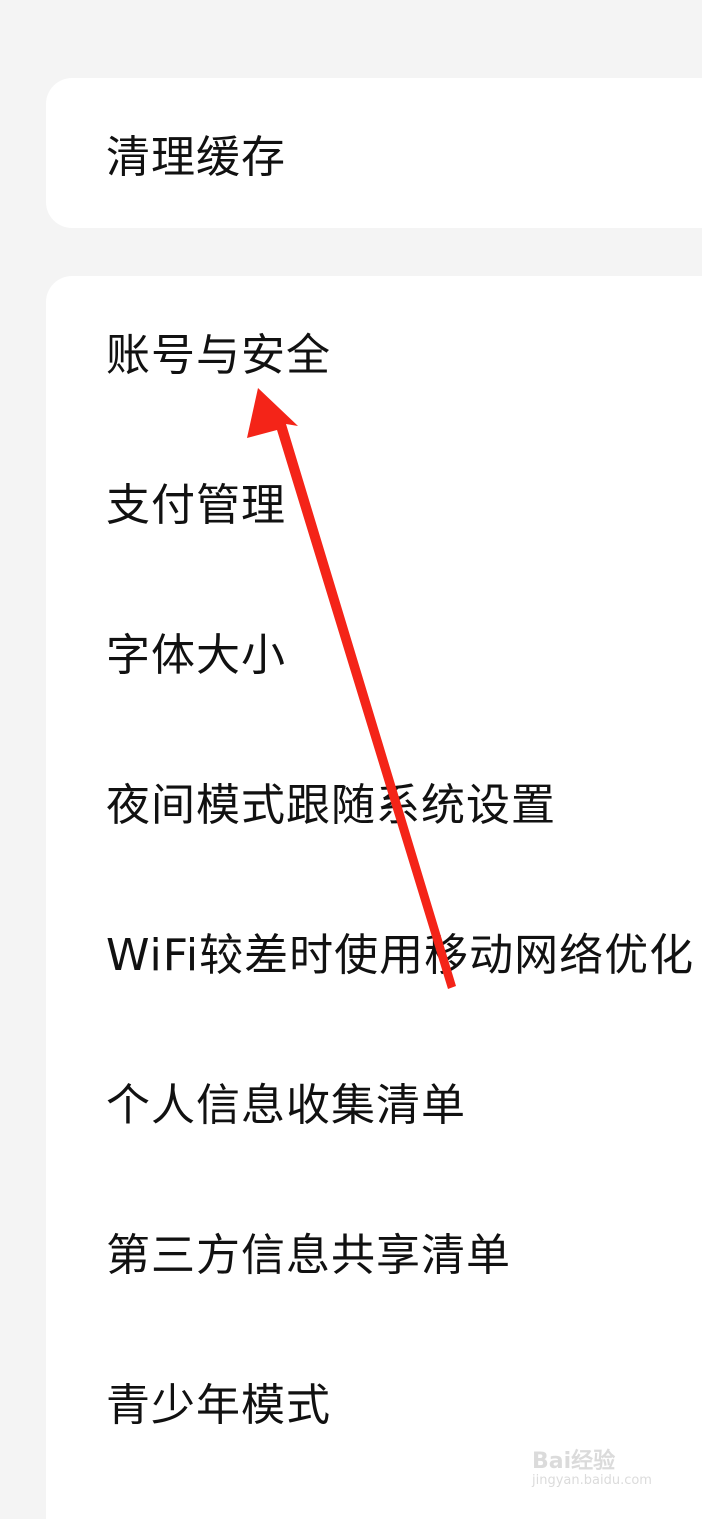  I want to click on settings-item-label: 支付管理, so click(196, 505).